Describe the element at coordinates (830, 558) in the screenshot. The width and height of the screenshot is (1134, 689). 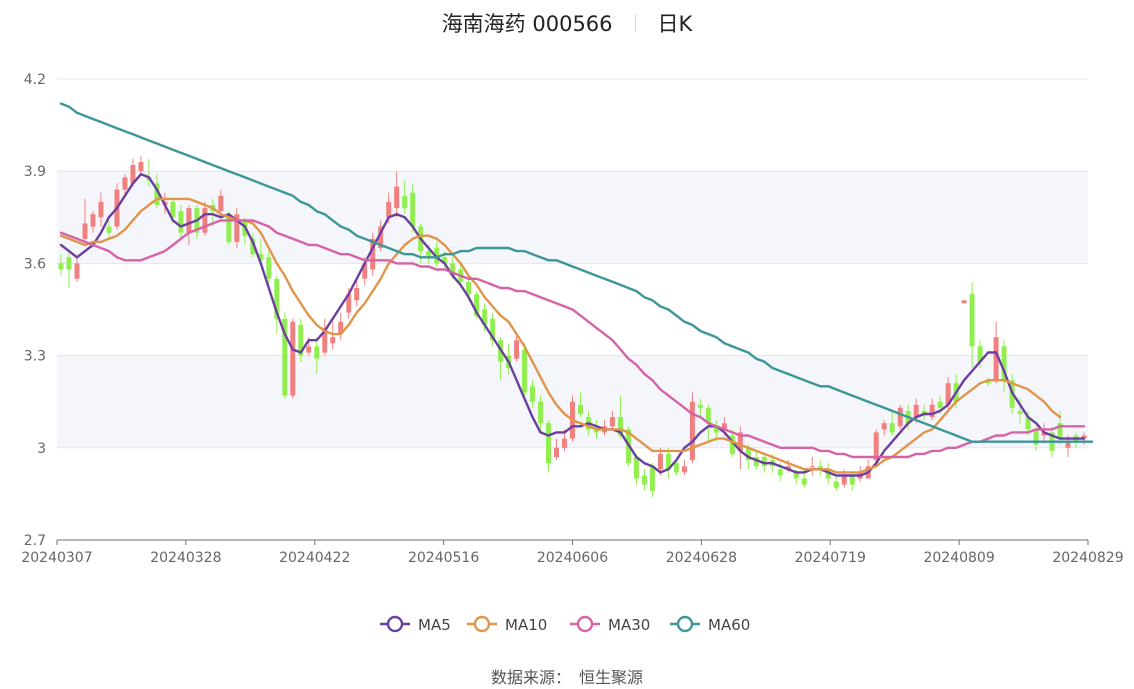
I see `x-tick-label: 20240719` at that location.